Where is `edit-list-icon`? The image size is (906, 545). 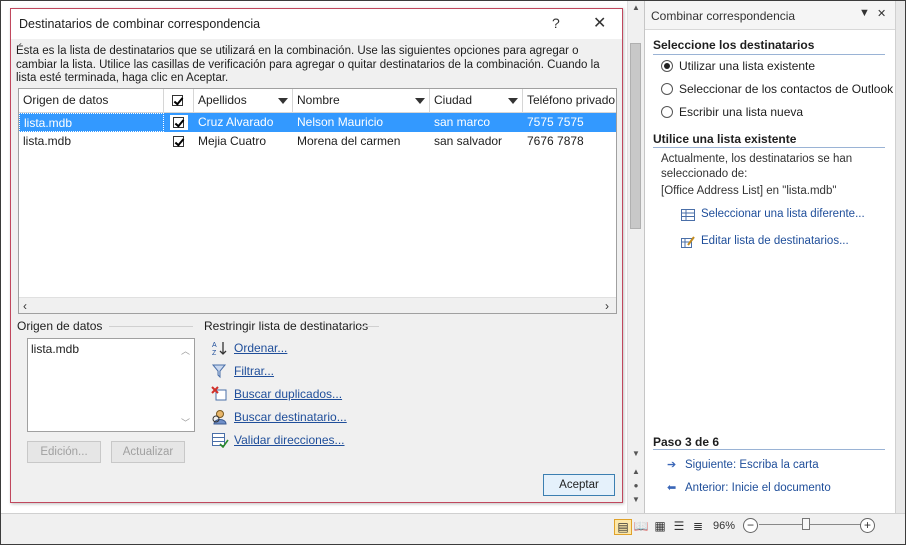 edit-list-icon is located at coordinates (688, 242).